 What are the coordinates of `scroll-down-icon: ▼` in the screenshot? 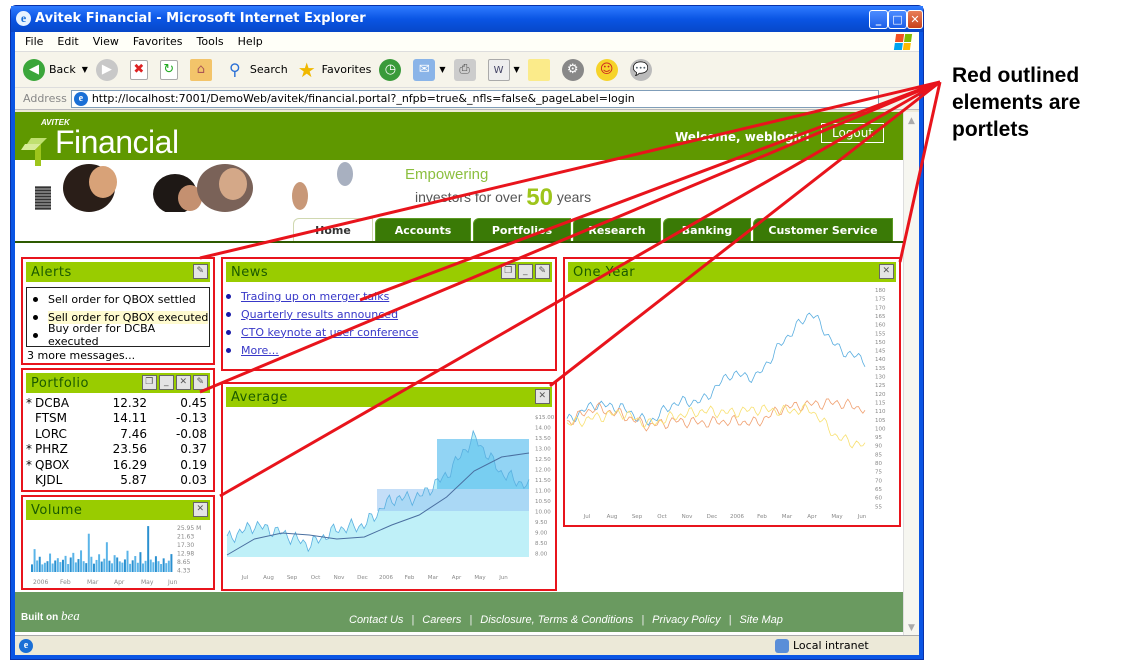 It's located at (911, 628).